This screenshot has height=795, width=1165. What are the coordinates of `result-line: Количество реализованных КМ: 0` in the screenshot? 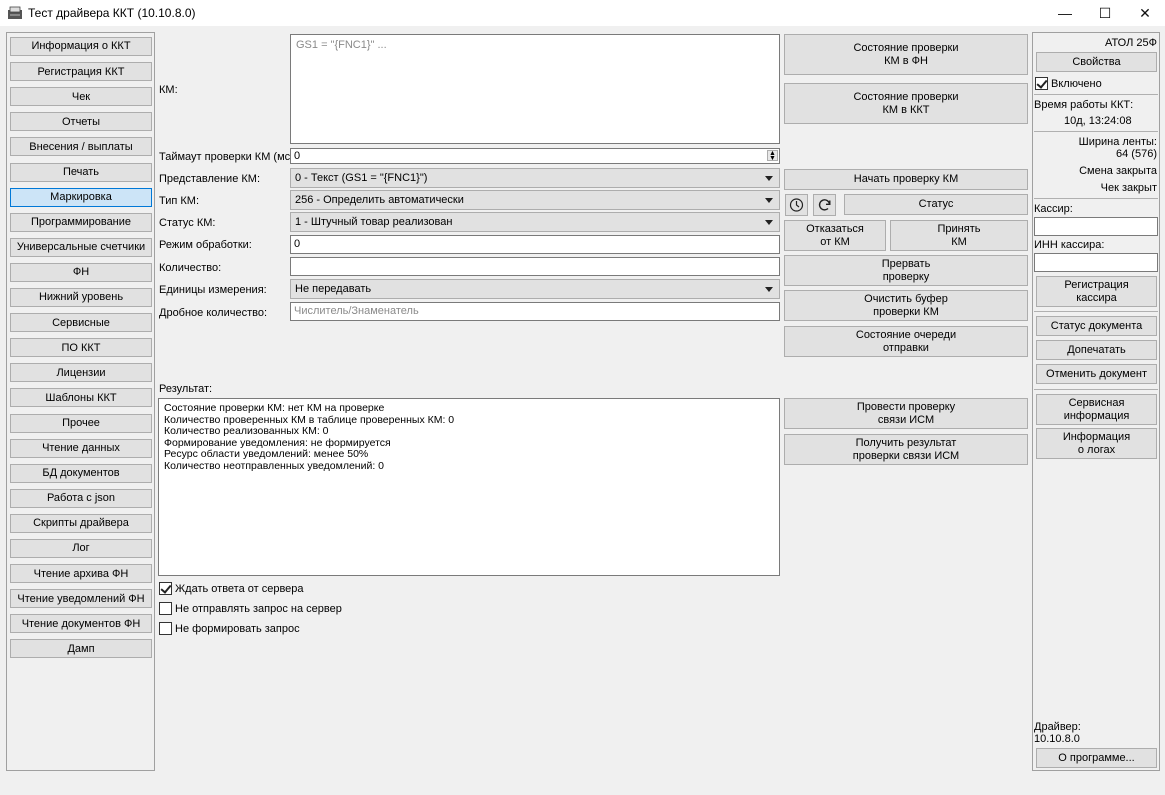 It's located at (246, 431).